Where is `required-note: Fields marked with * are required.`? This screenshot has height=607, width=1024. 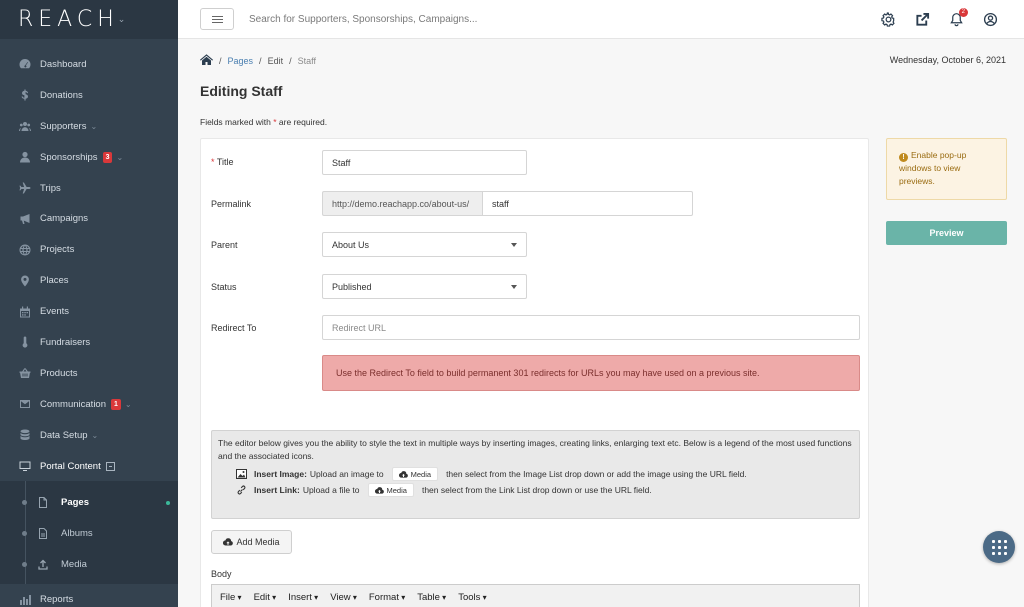
required-note: Fields marked with * are required. is located at coordinates (263, 122).